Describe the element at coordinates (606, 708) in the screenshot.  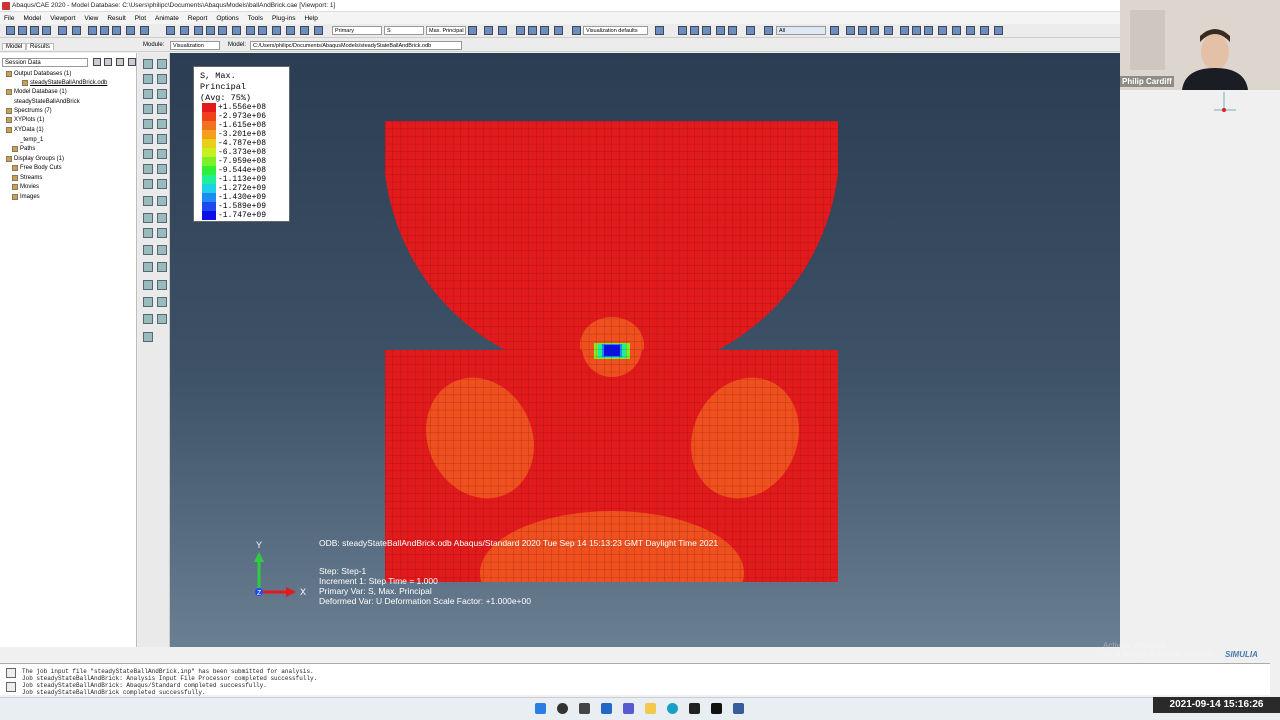
I see `widgets-icon` at that location.